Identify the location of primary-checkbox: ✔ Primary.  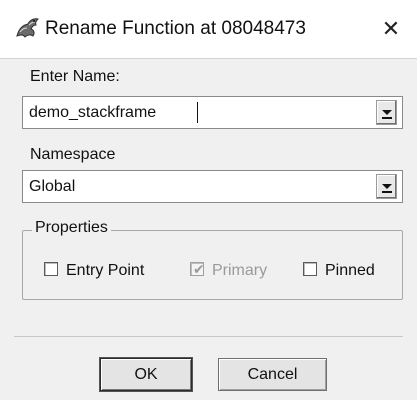
(240, 270).